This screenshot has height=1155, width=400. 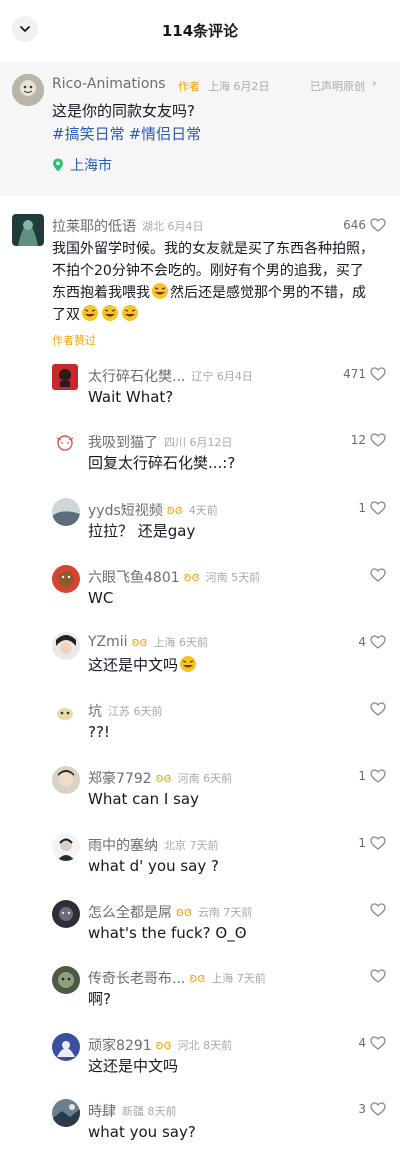 I want to click on like-count: 12, so click(x=358, y=440).